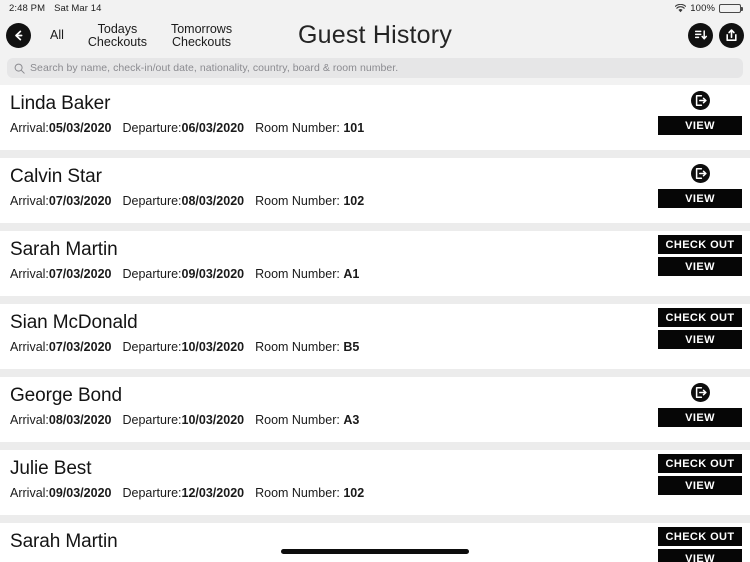  What do you see at coordinates (375, 542) in the screenshot?
I see `guest-card: Sarah Martin CHECK OUT VIEW` at bounding box center [375, 542].